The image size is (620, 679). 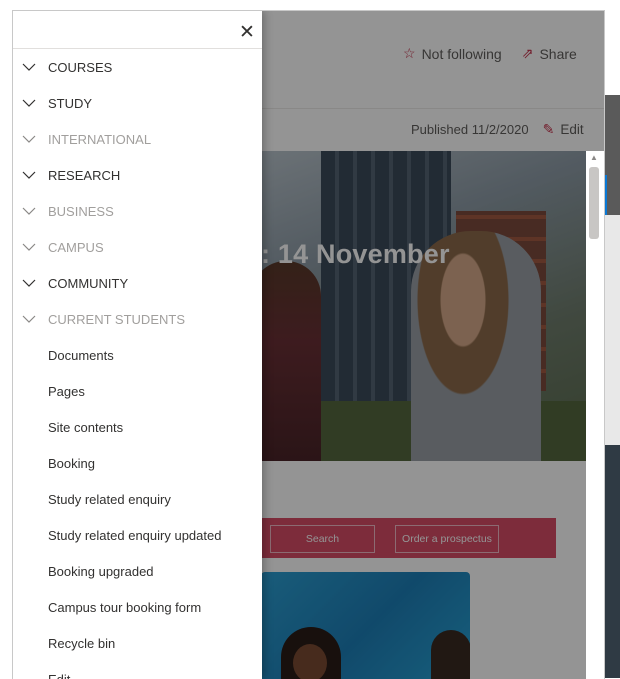 I want to click on nav-link-label: Study related enquiry updated, so click(x=134, y=535).